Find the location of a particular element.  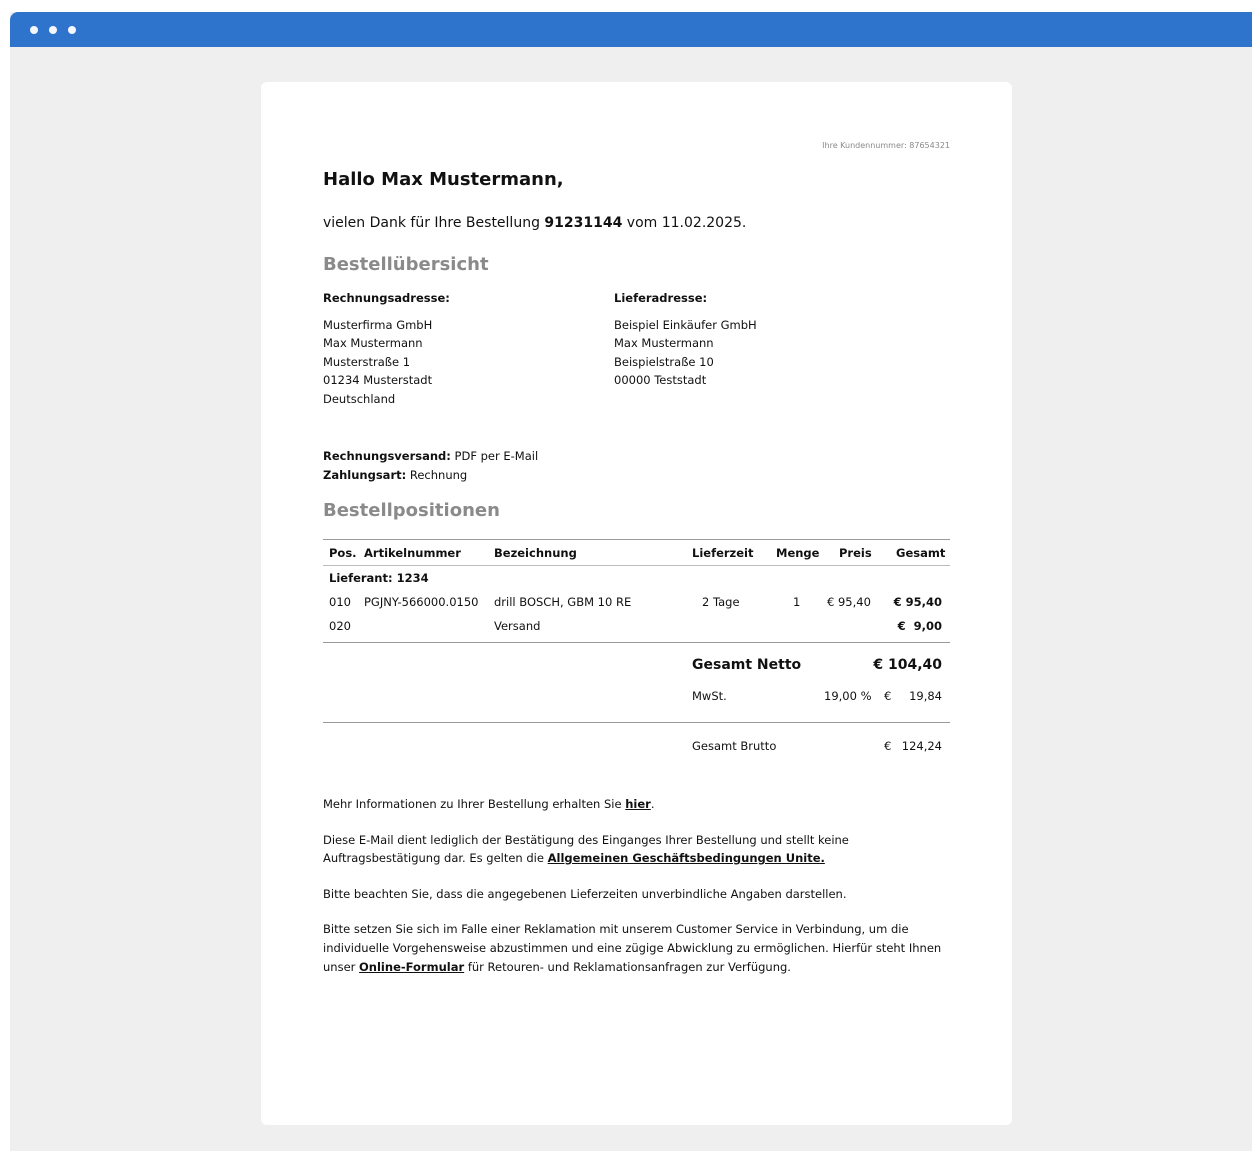

billing-address-line: 01234 Musterstadt is located at coordinates (378, 380).